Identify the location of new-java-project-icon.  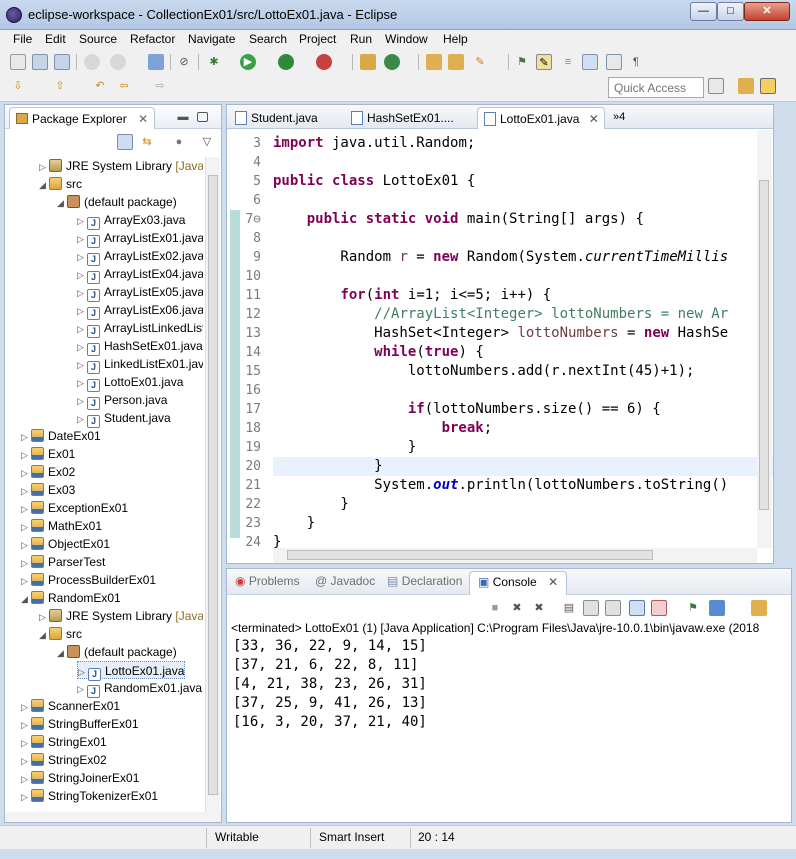
(368, 62).